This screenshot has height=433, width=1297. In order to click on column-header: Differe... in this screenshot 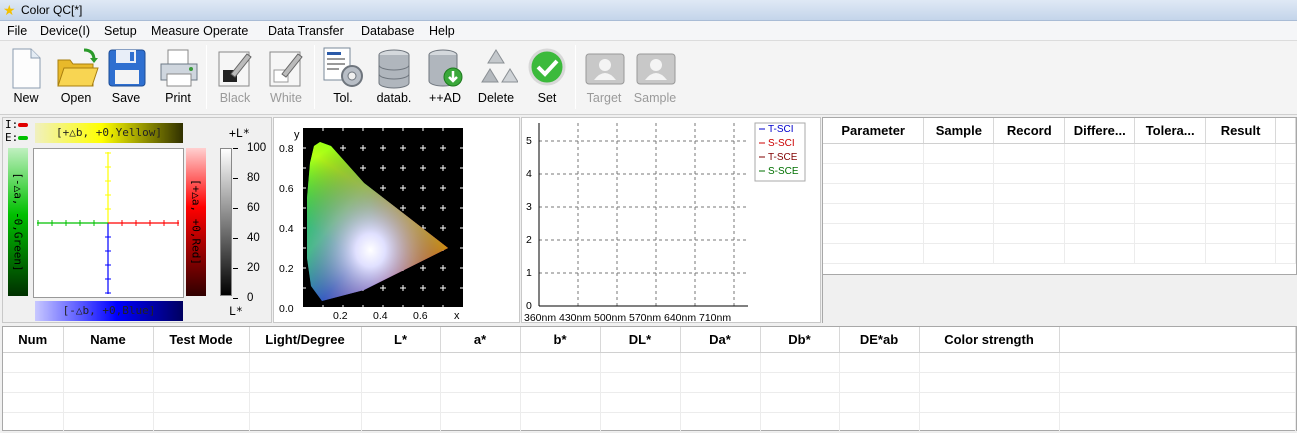, I will do `click(1100, 131)`.